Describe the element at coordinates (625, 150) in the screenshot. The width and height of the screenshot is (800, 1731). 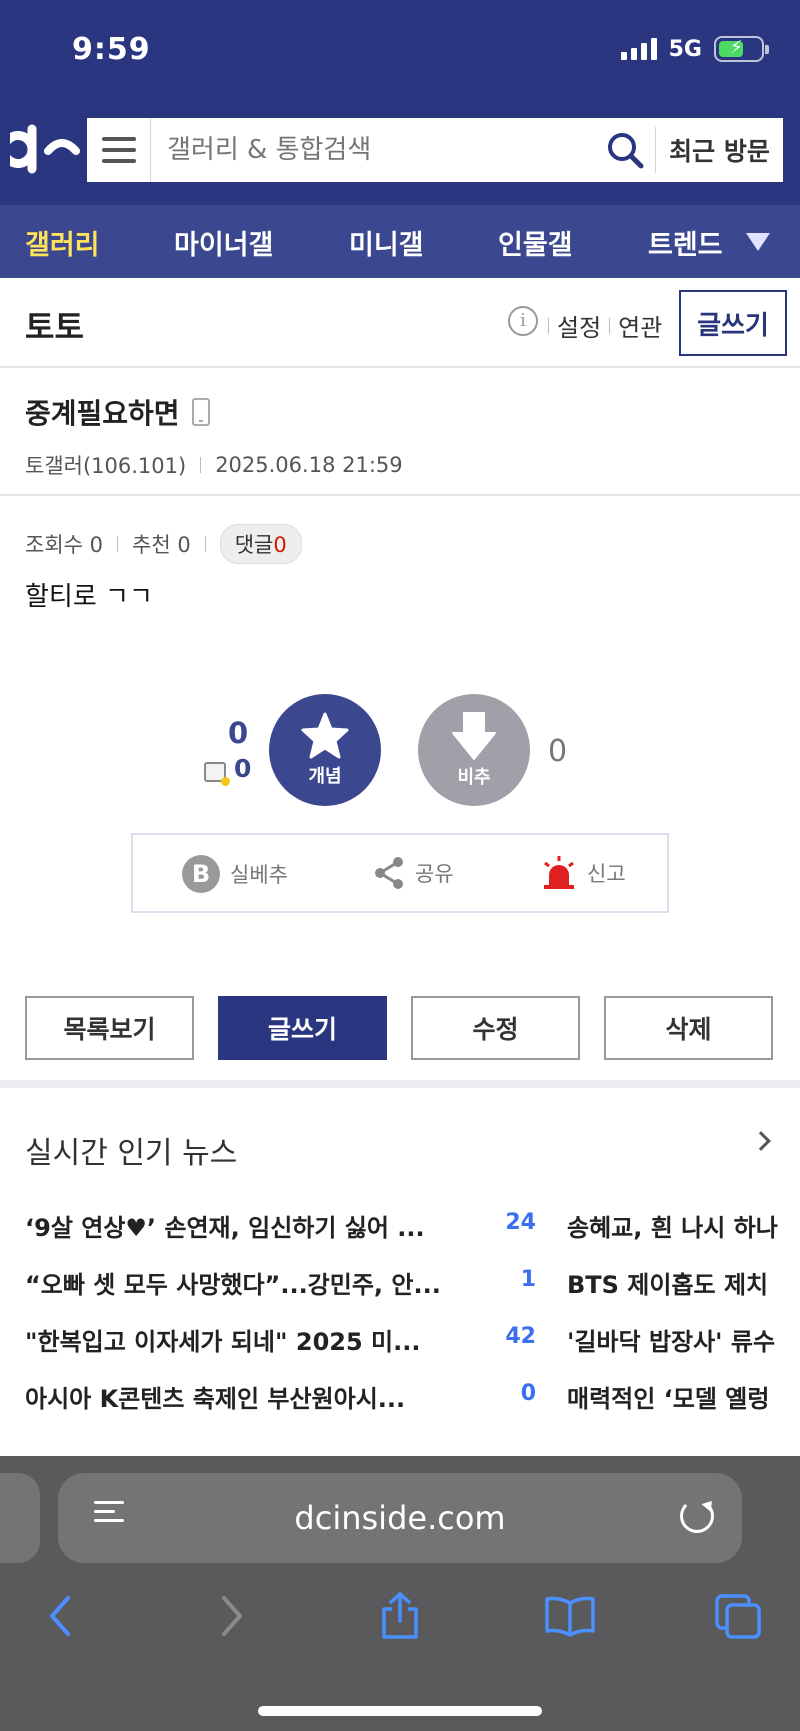
I see `search-icon` at that location.